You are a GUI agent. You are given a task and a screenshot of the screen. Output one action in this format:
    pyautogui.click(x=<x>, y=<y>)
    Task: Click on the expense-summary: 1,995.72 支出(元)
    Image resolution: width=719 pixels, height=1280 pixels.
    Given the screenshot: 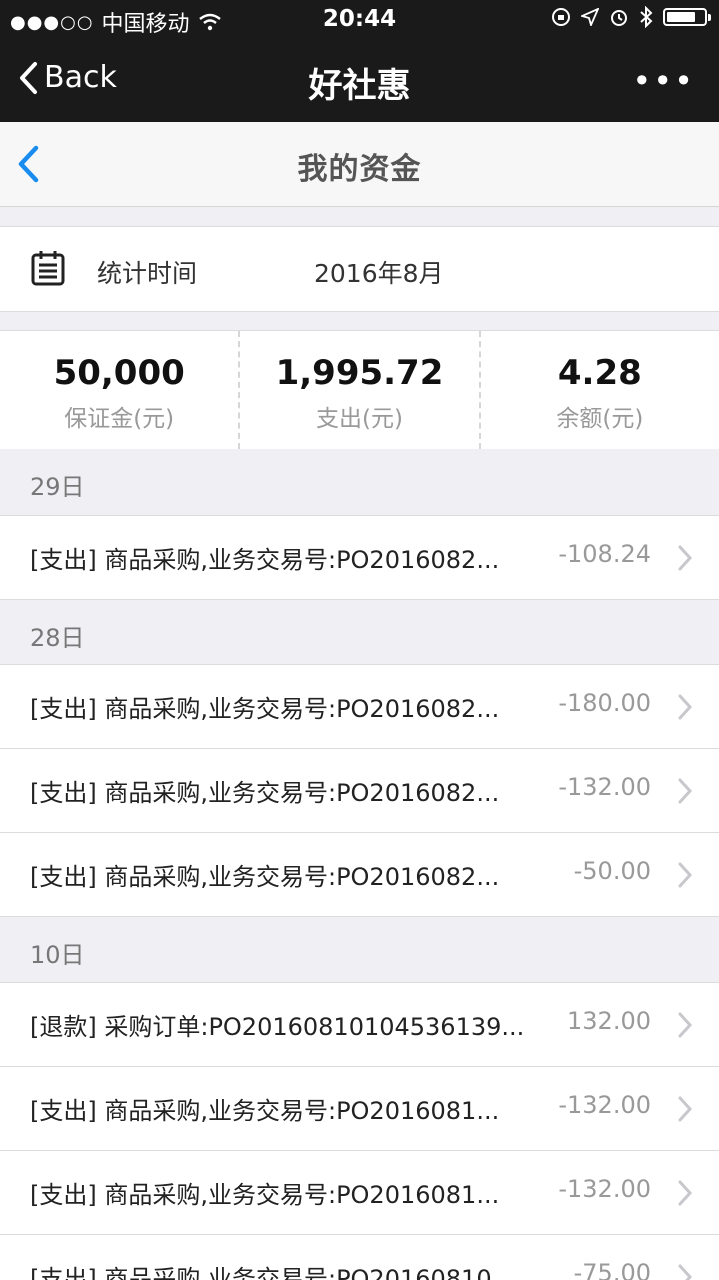 What is the action you would take?
    pyautogui.click(x=358, y=390)
    